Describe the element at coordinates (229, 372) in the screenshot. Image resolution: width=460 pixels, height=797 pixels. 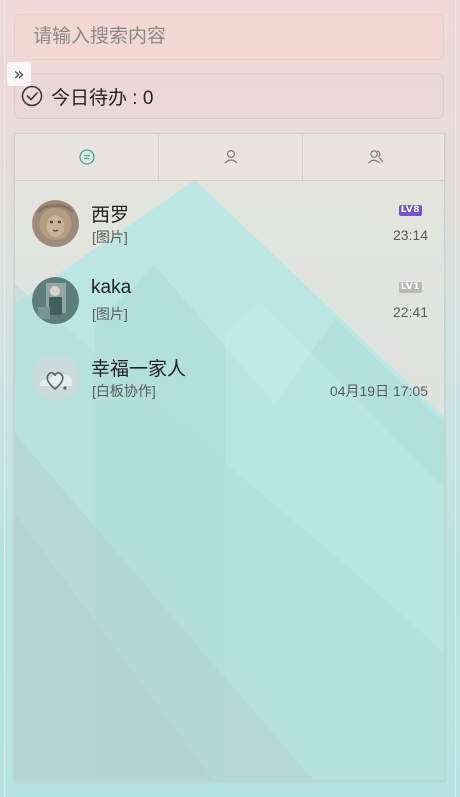
I see `conversation-item: 幸福一家人 [白板协作] 04月19日 17:05` at that location.